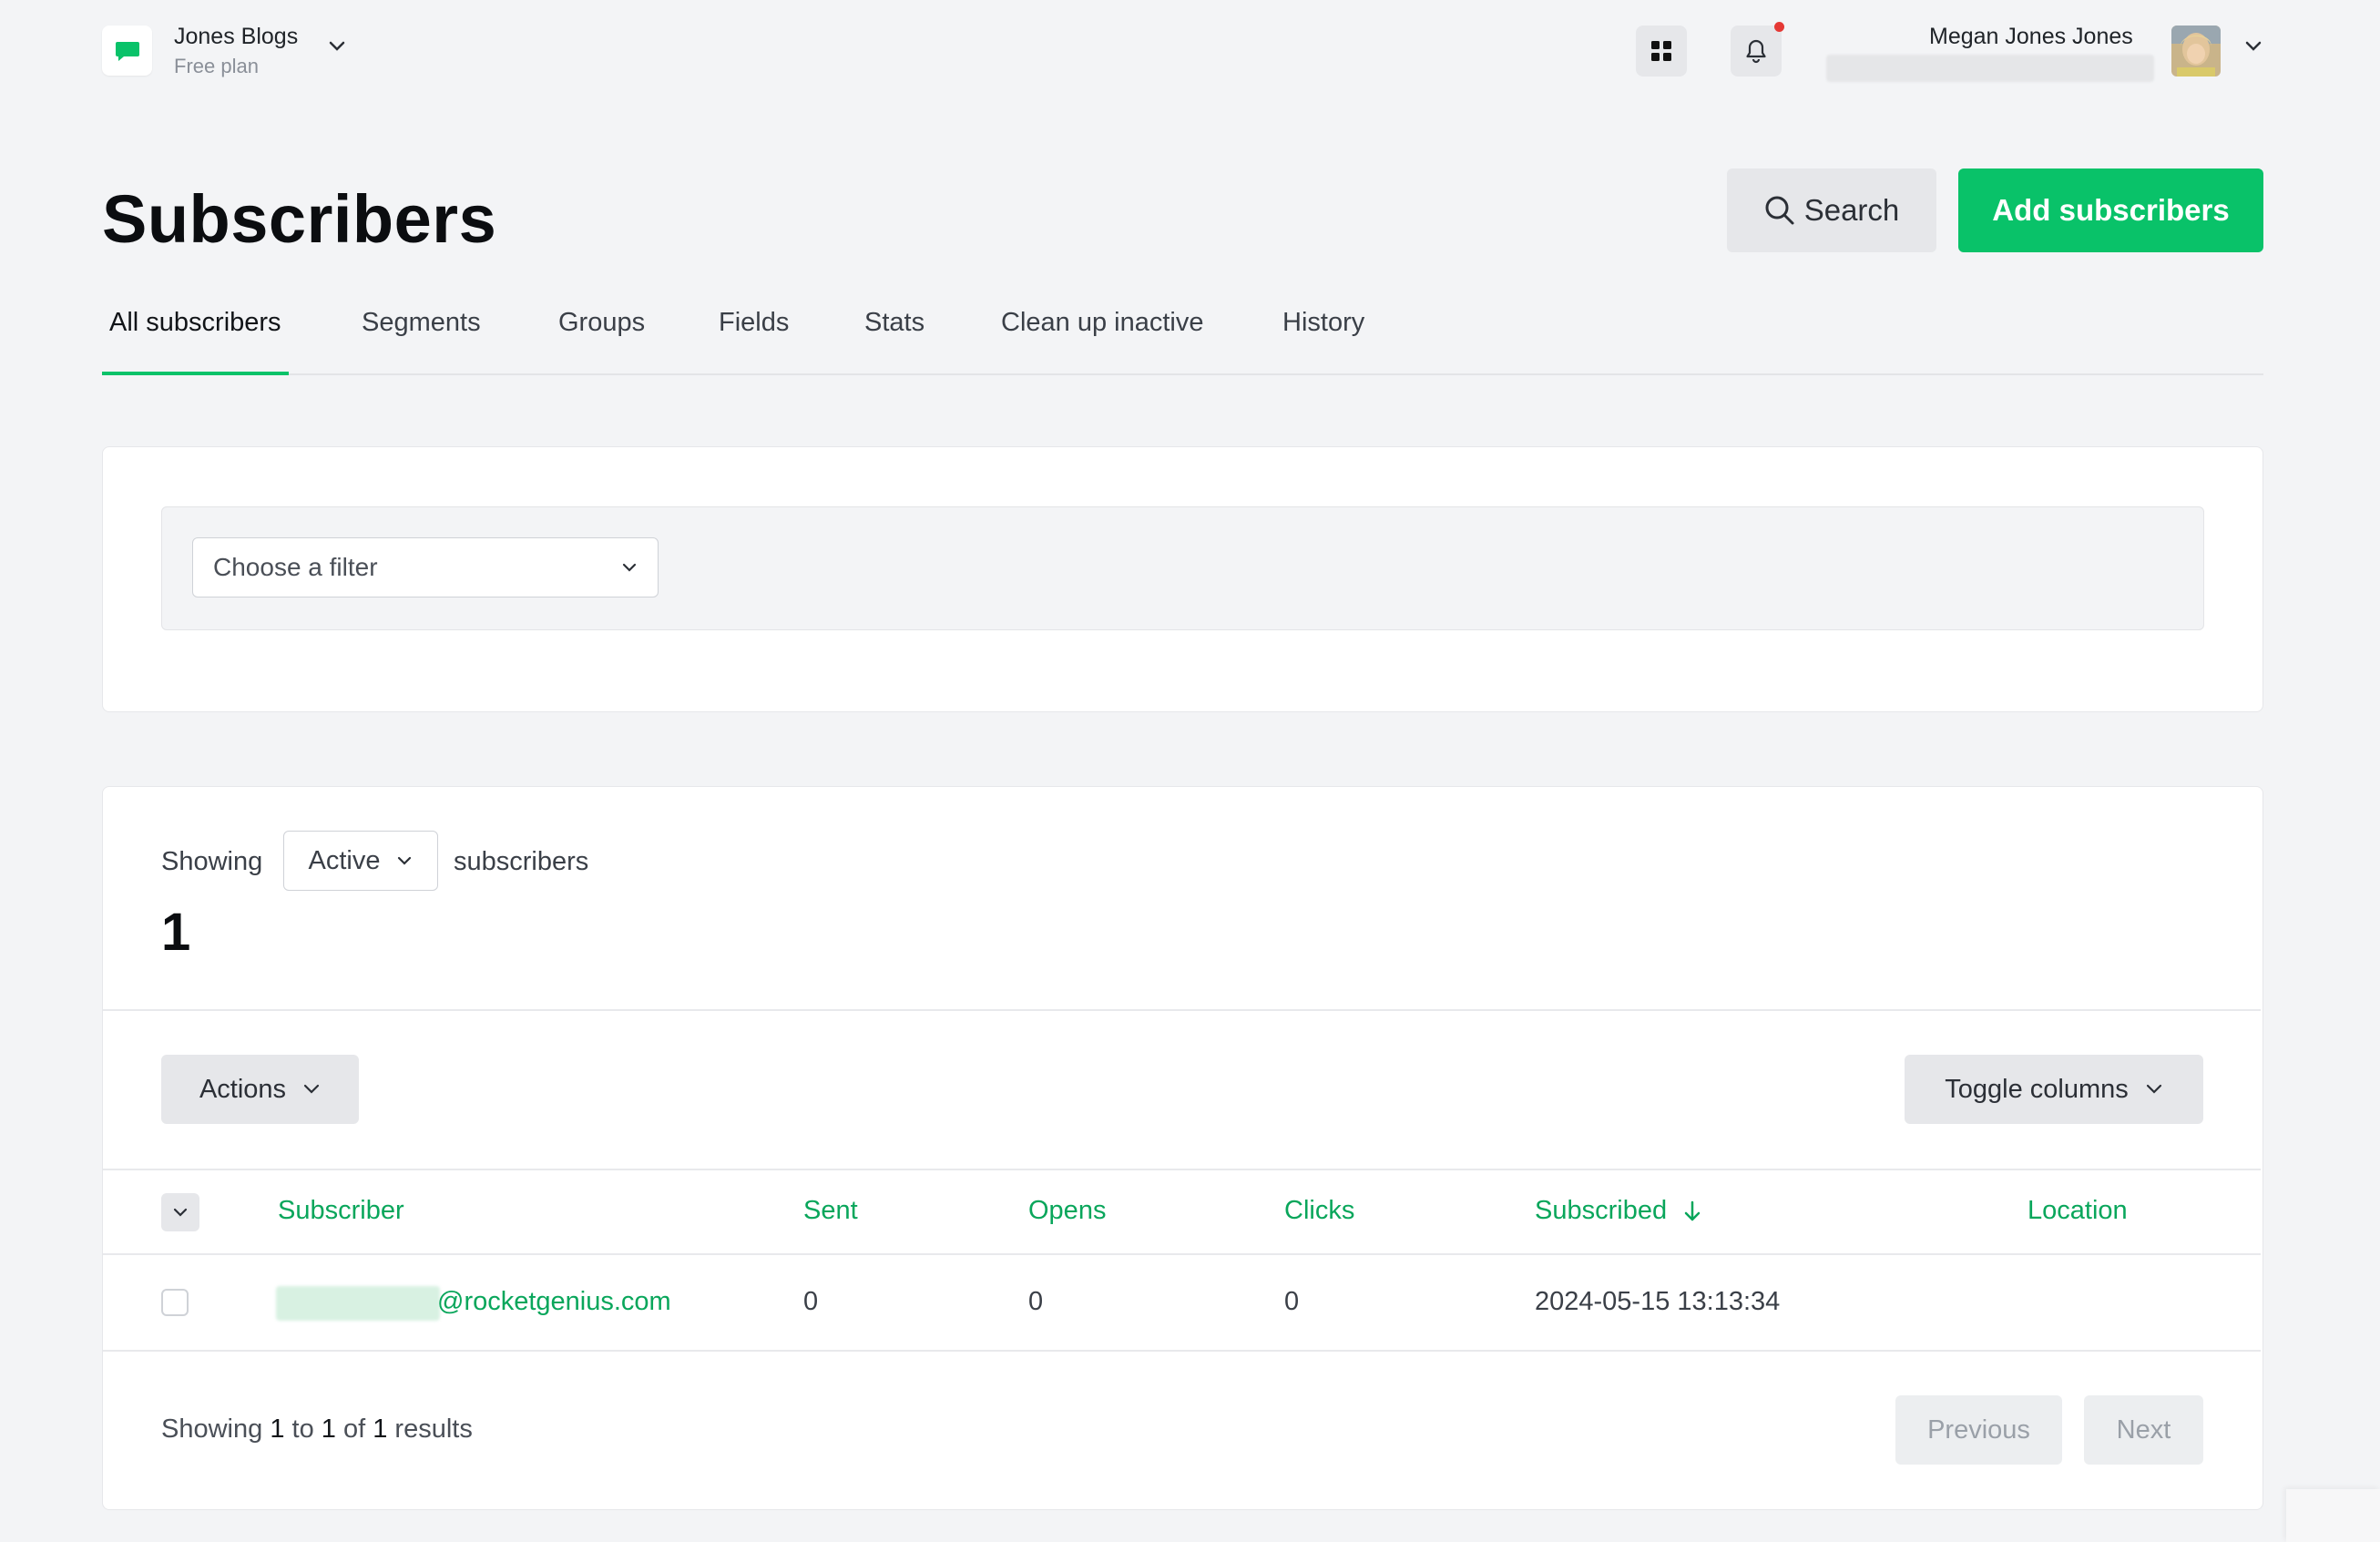 The image size is (2380, 1542). Describe the element at coordinates (345, 860) in the screenshot. I see `status-select-value: Active` at that location.